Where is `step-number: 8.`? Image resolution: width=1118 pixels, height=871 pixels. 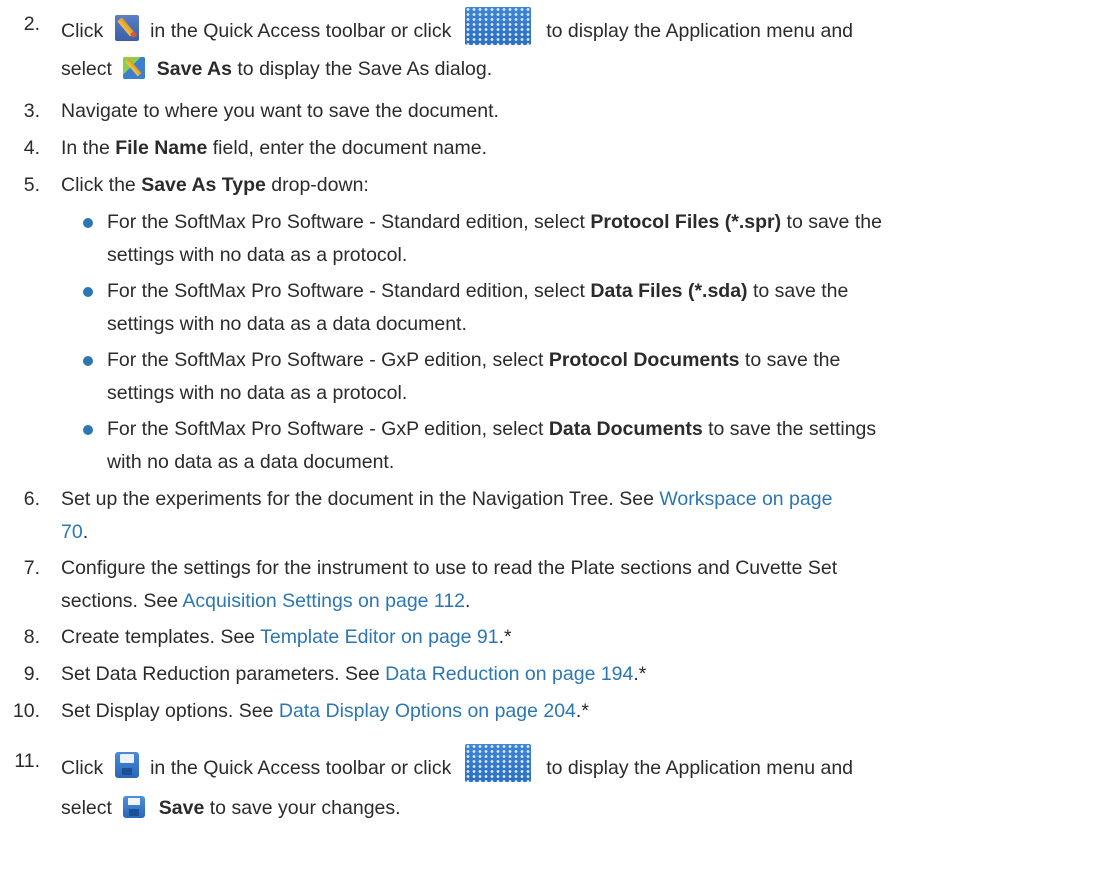 step-number: 8. is located at coordinates (31, 637).